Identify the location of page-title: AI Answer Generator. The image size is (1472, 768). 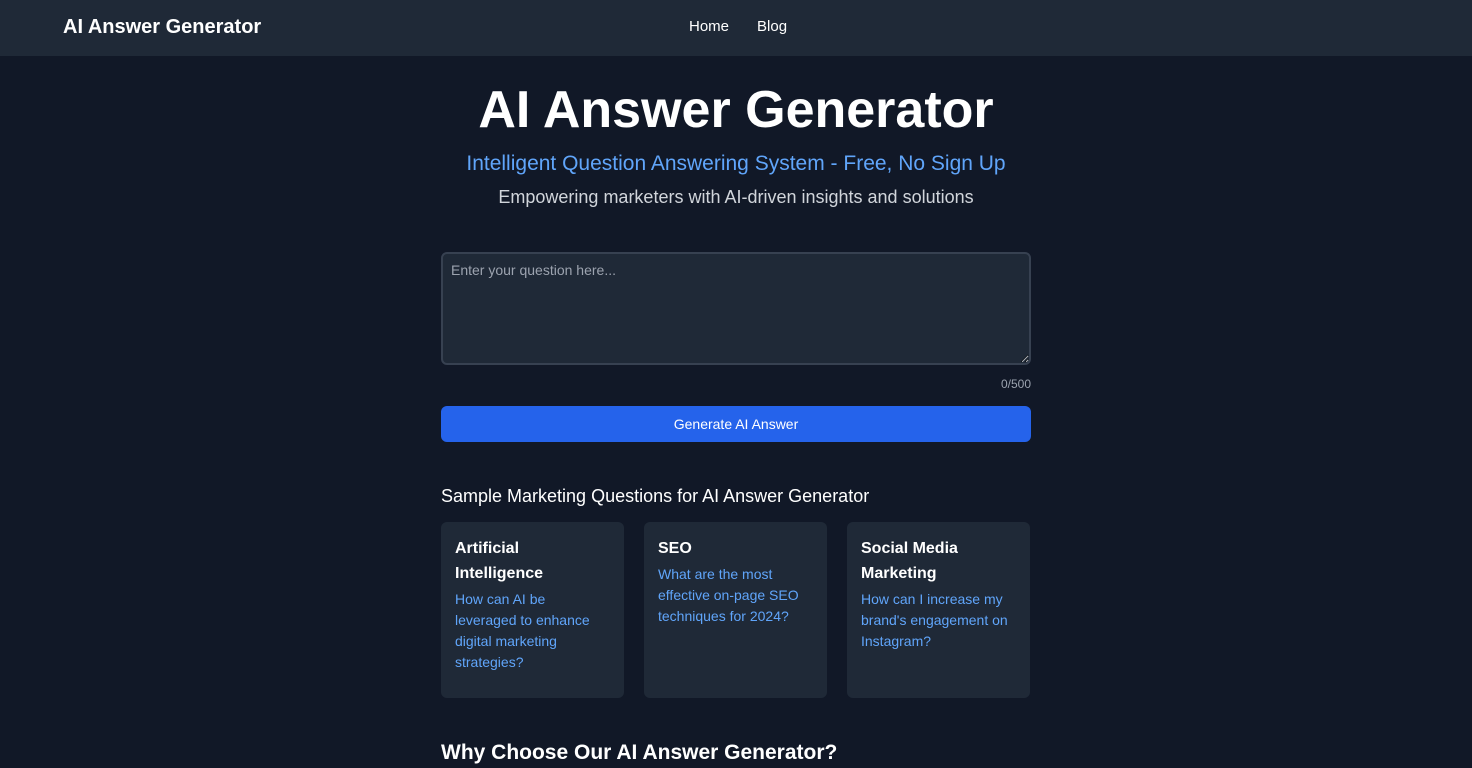
(736, 110).